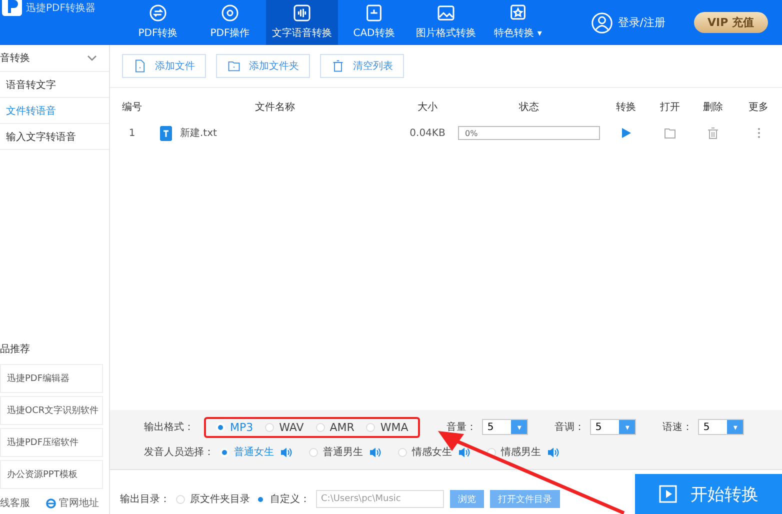  Describe the element at coordinates (54, 137) in the screenshot. I see `sidebar-item: 输入文字转语音` at that location.